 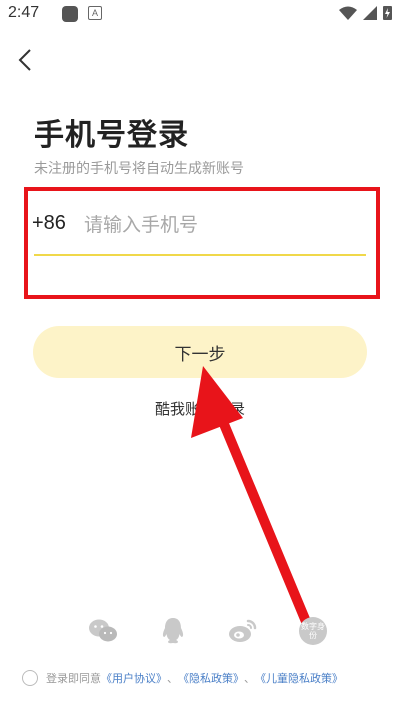 I want to click on digital-id-icon: 数字身份, so click(x=313, y=631).